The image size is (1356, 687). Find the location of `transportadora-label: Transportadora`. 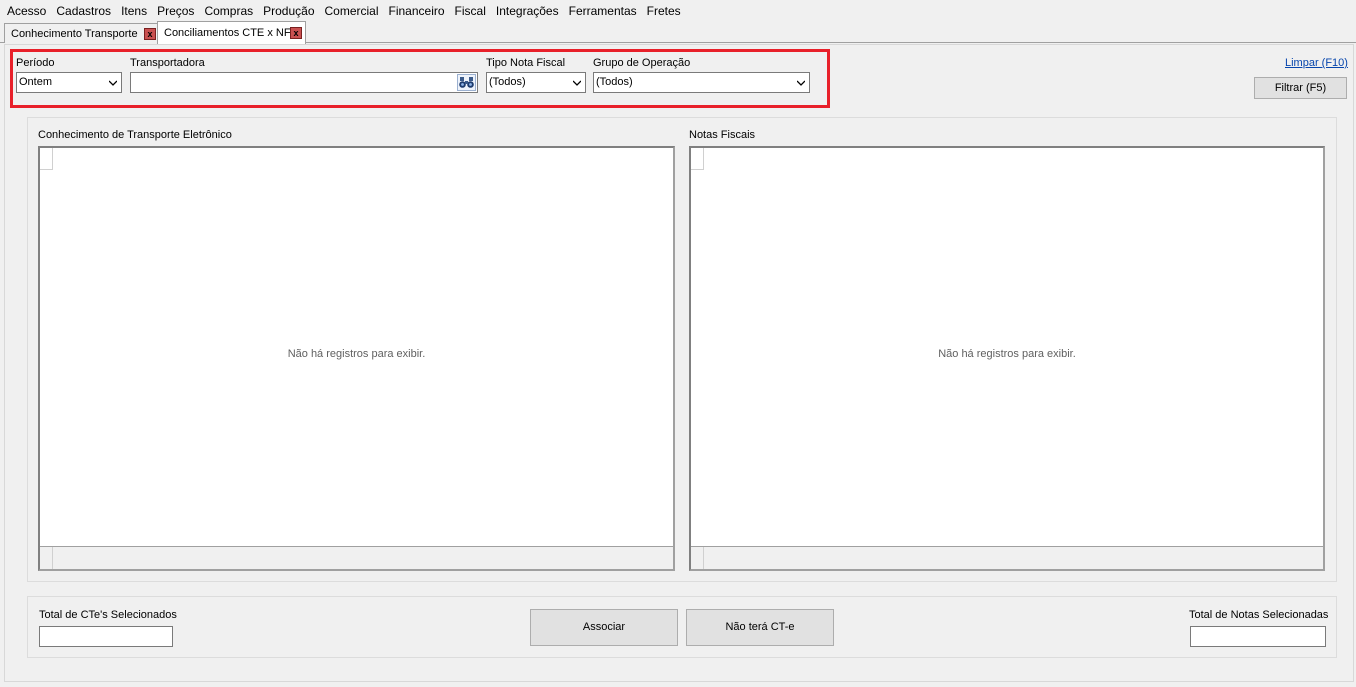

transportadora-label: Transportadora is located at coordinates (167, 63).